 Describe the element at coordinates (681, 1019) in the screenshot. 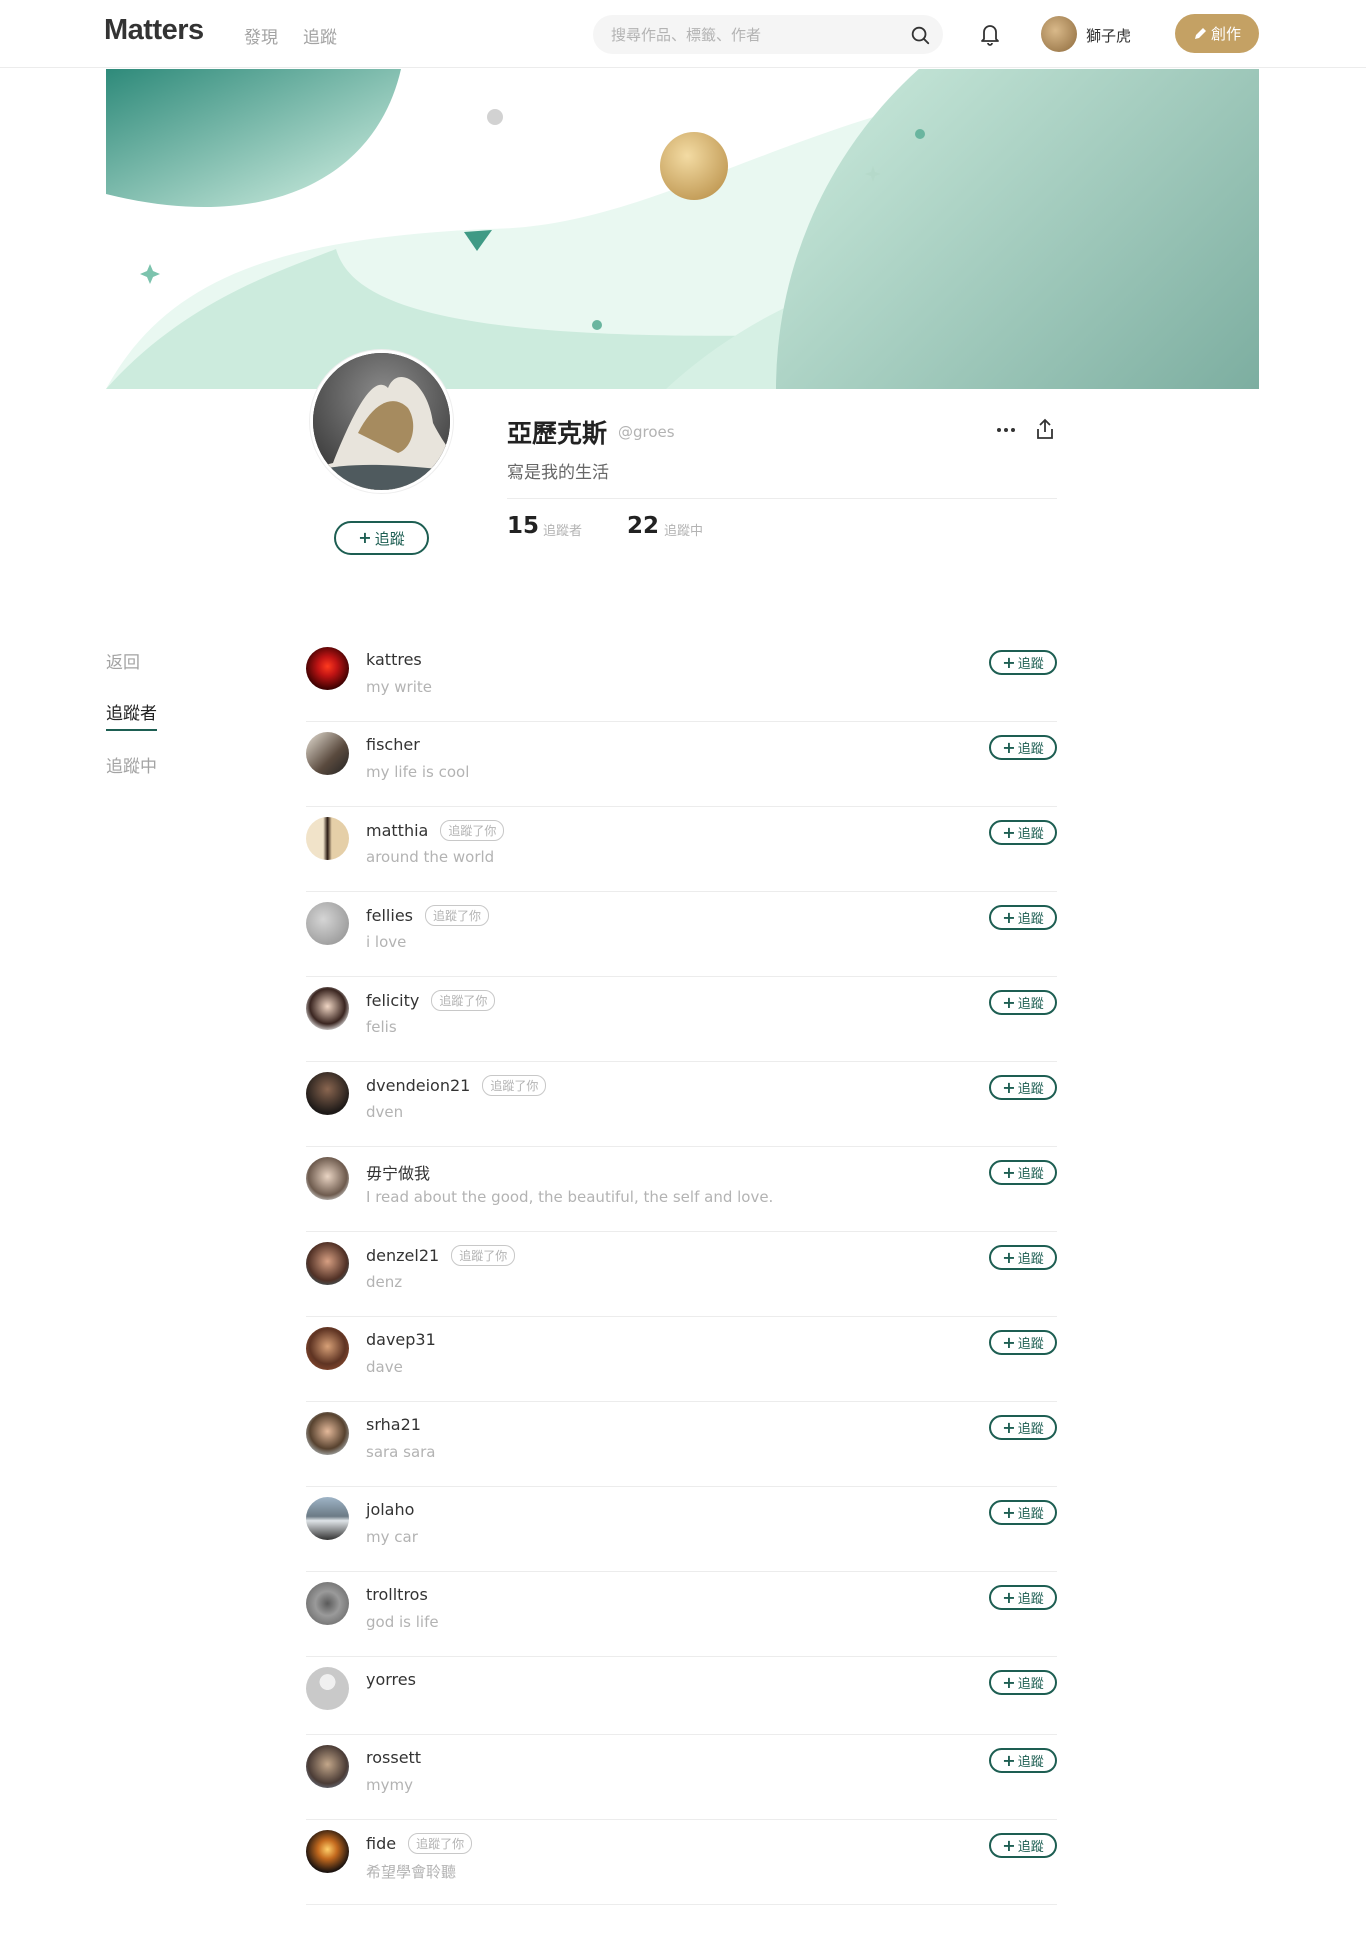

I see `follower-row: felicity 追蹤了你 felis + 追蹤` at that location.